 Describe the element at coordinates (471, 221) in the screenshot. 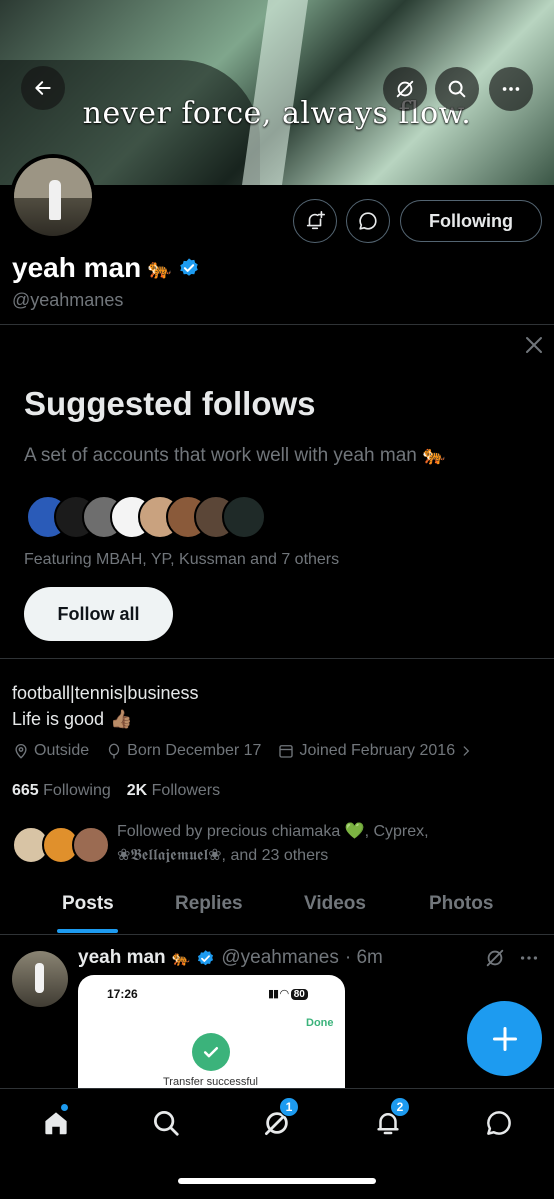

I see `following-button: Following` at that location.